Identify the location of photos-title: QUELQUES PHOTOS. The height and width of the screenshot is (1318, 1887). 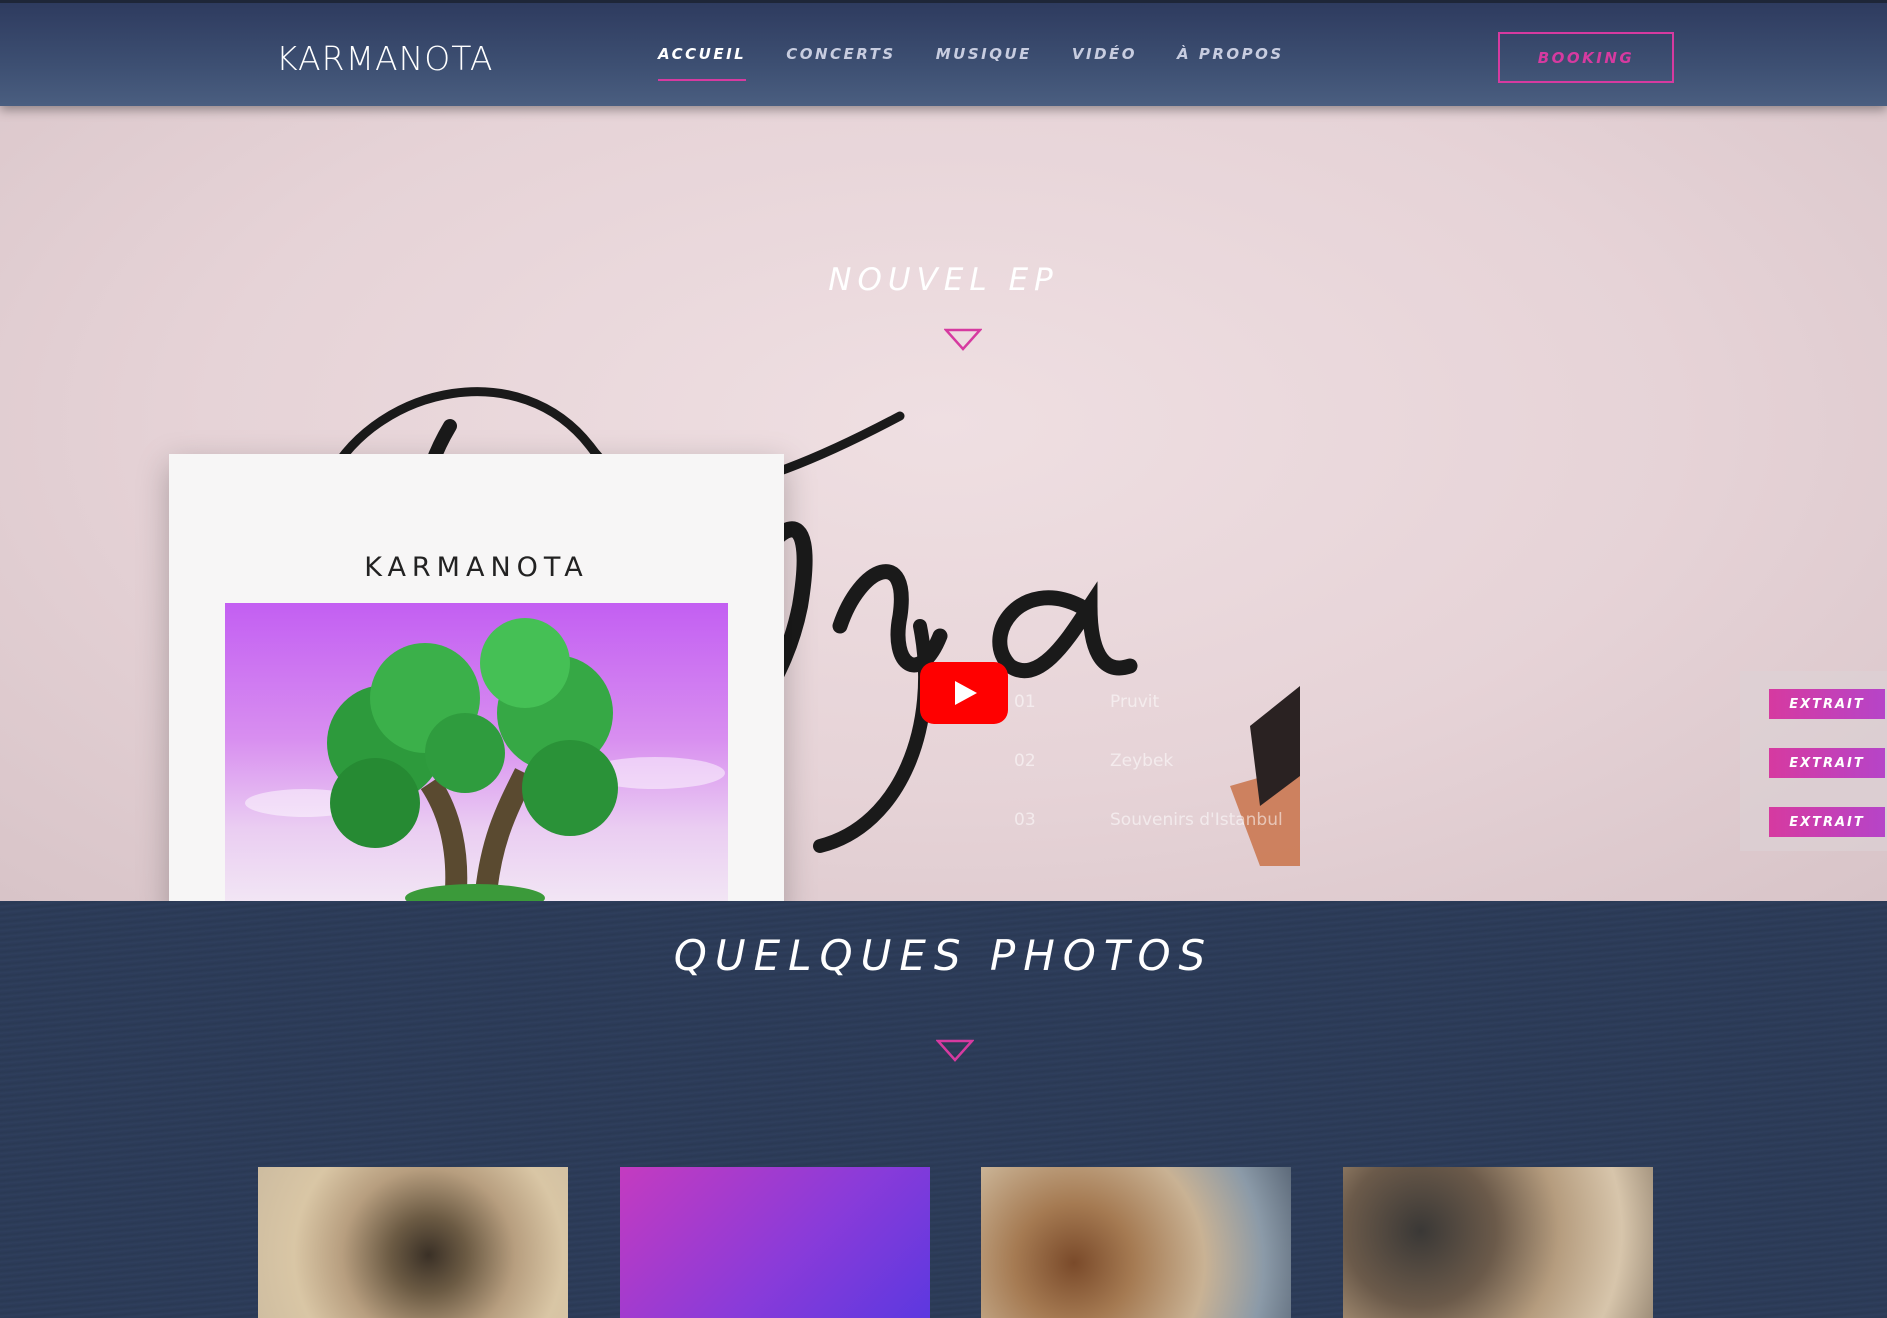
(943, 955).